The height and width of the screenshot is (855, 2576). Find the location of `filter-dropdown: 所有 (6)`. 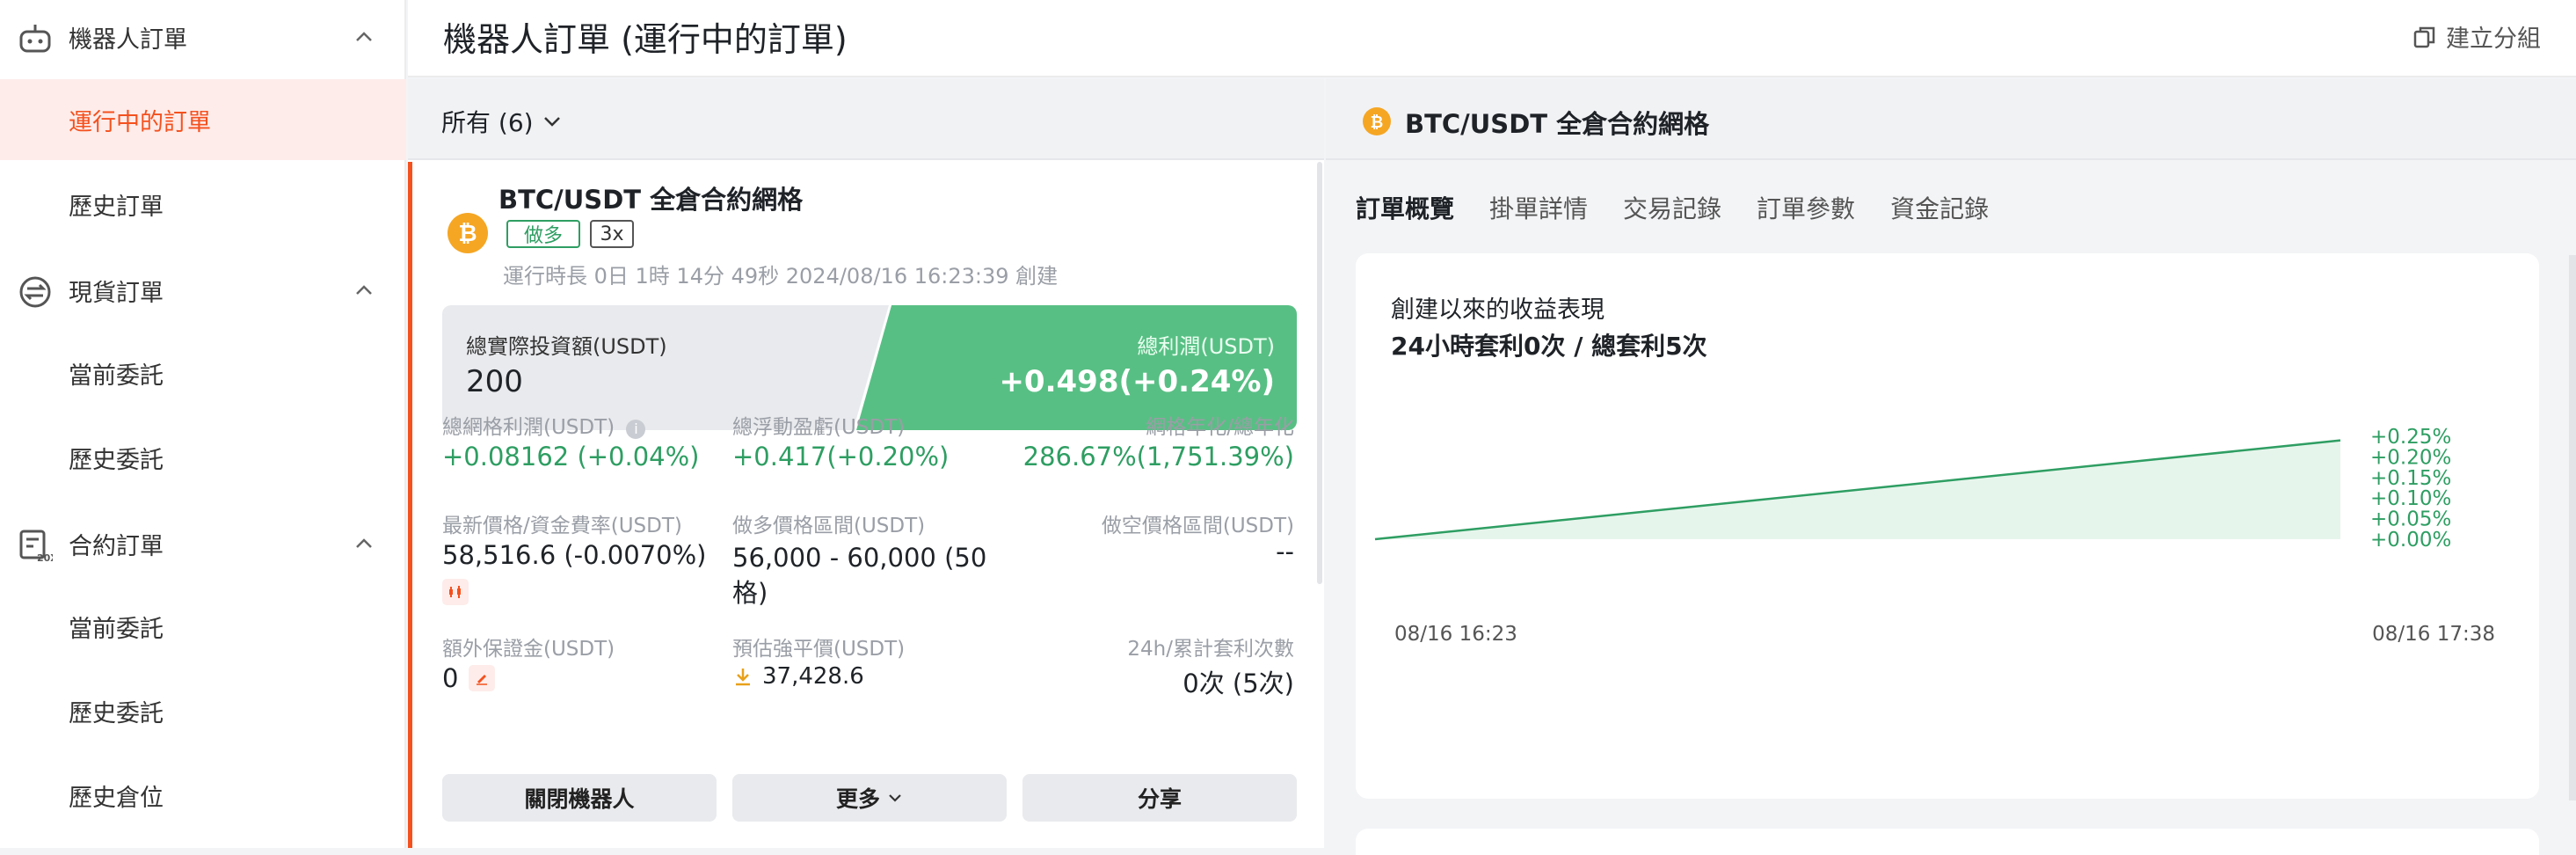

filter-dropdown: 所有 (6) is located at coordinates (501, 122).